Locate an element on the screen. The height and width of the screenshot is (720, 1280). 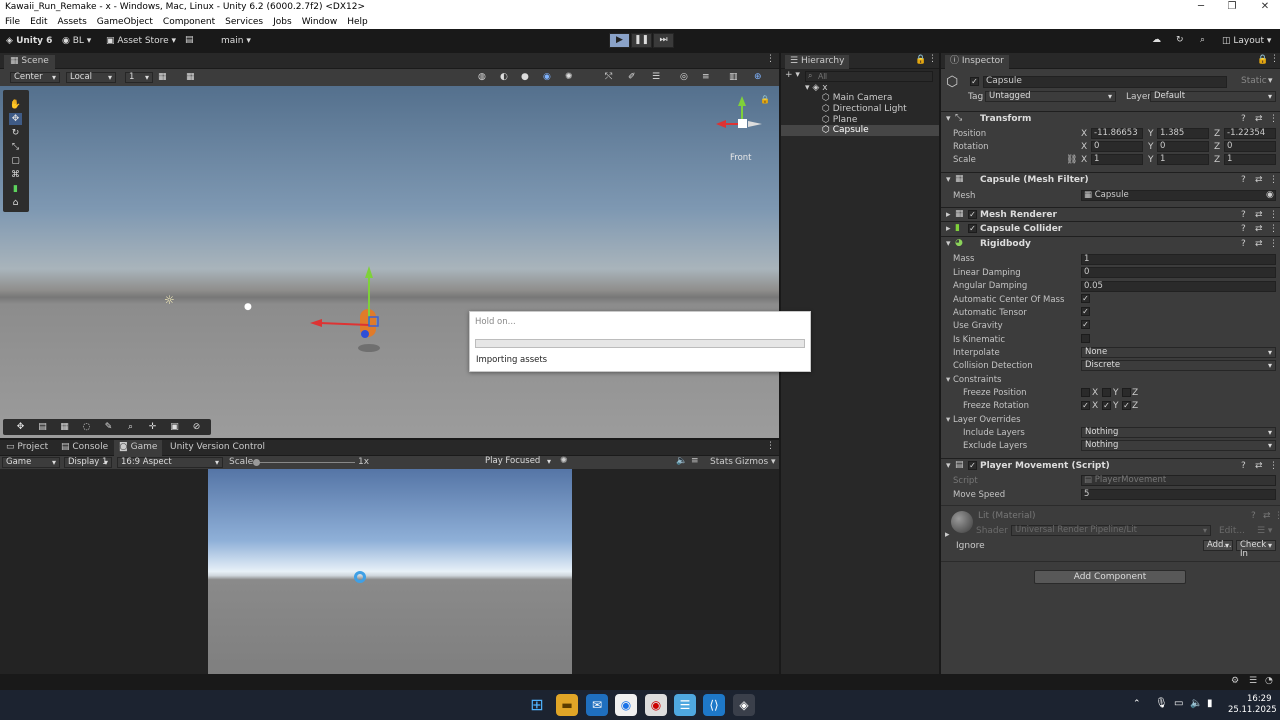
pivot-dropdown: Center is located at coordinates (35, 77).